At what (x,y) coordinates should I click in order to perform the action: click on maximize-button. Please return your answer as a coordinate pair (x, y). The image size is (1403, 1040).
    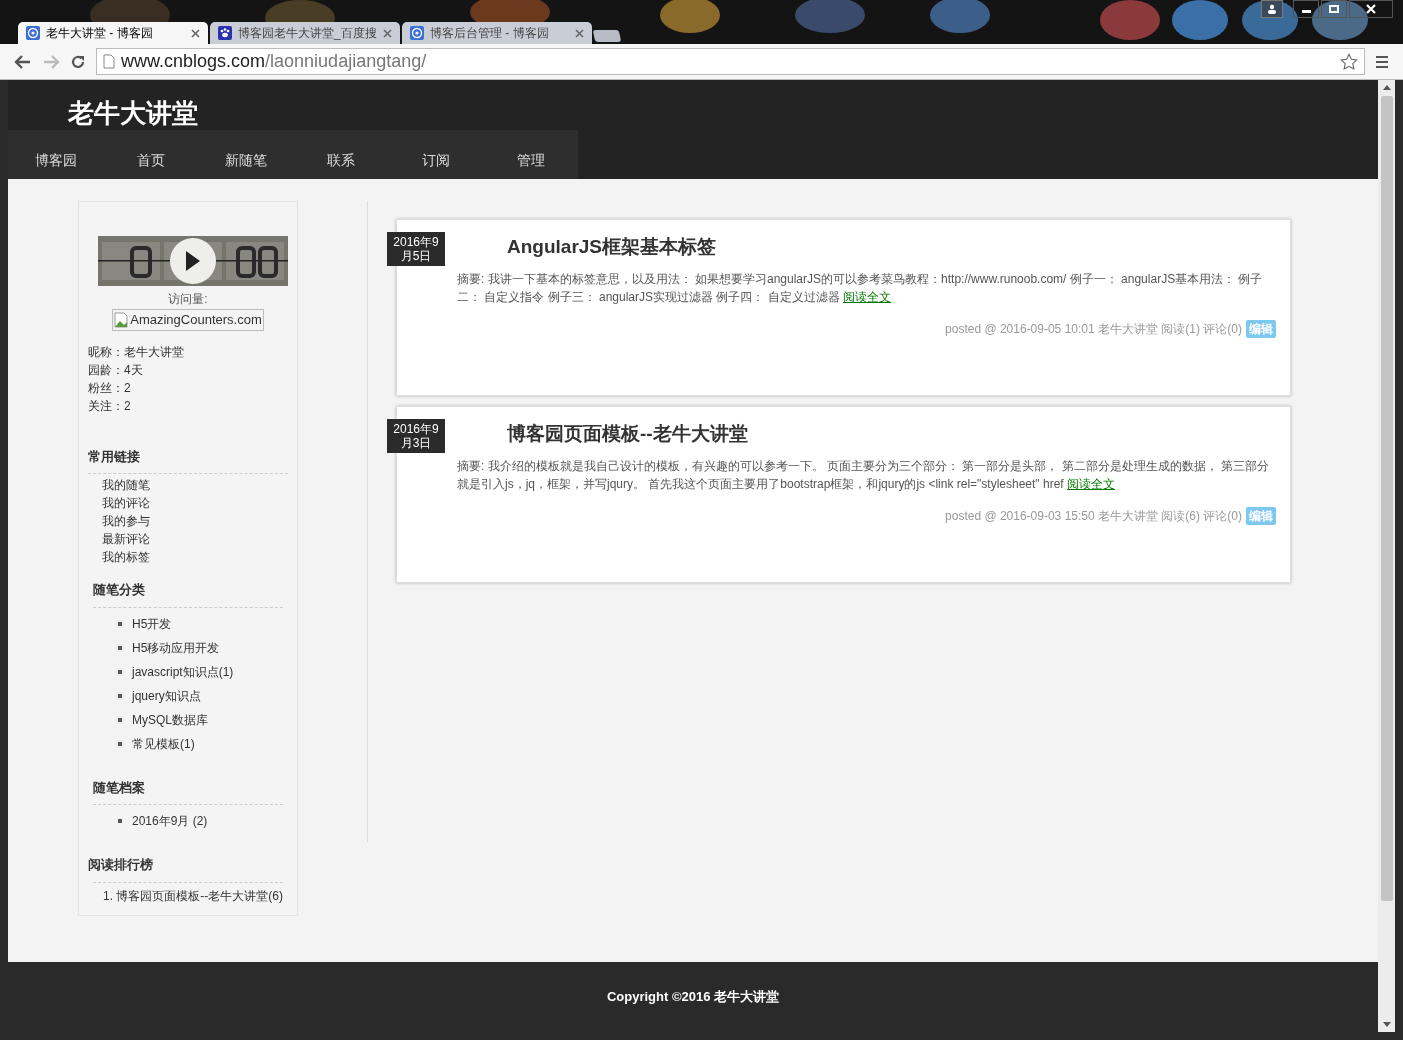
    Looking at the image, I should click on (1334, 9).